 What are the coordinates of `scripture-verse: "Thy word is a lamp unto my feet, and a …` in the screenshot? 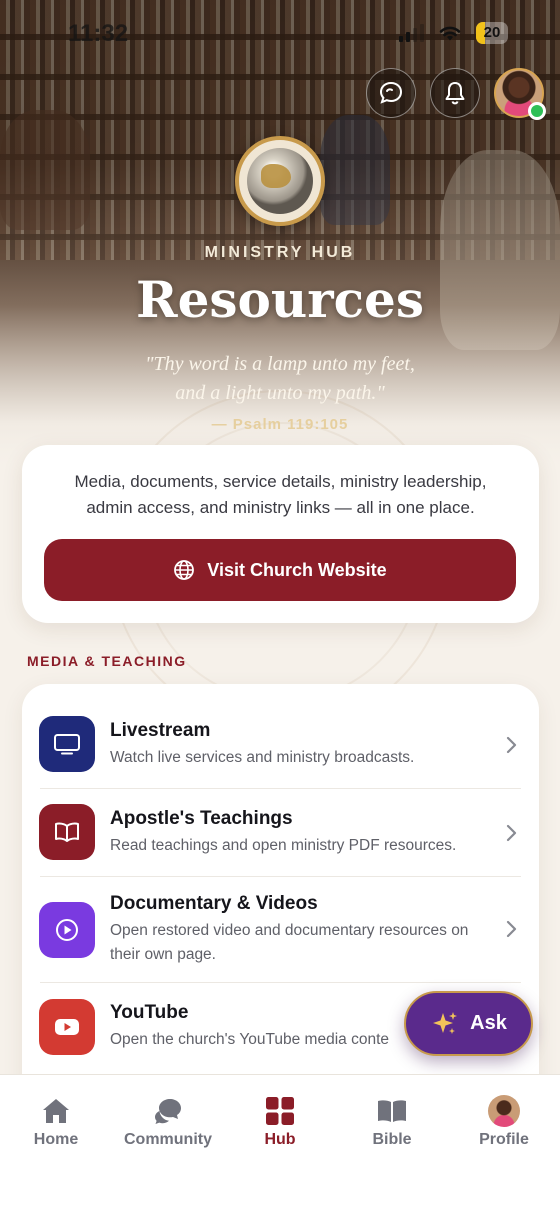 It's located at (280, 379).